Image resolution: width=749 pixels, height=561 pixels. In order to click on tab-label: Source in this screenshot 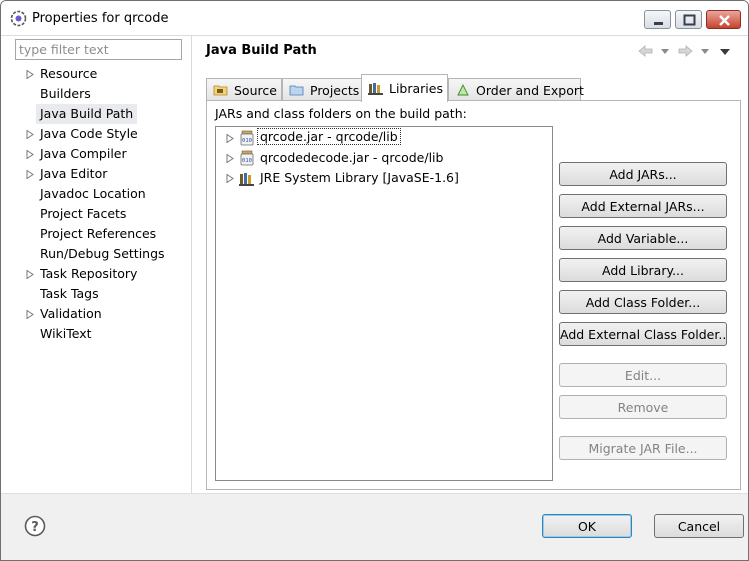, I will do `click(255, 90)`.